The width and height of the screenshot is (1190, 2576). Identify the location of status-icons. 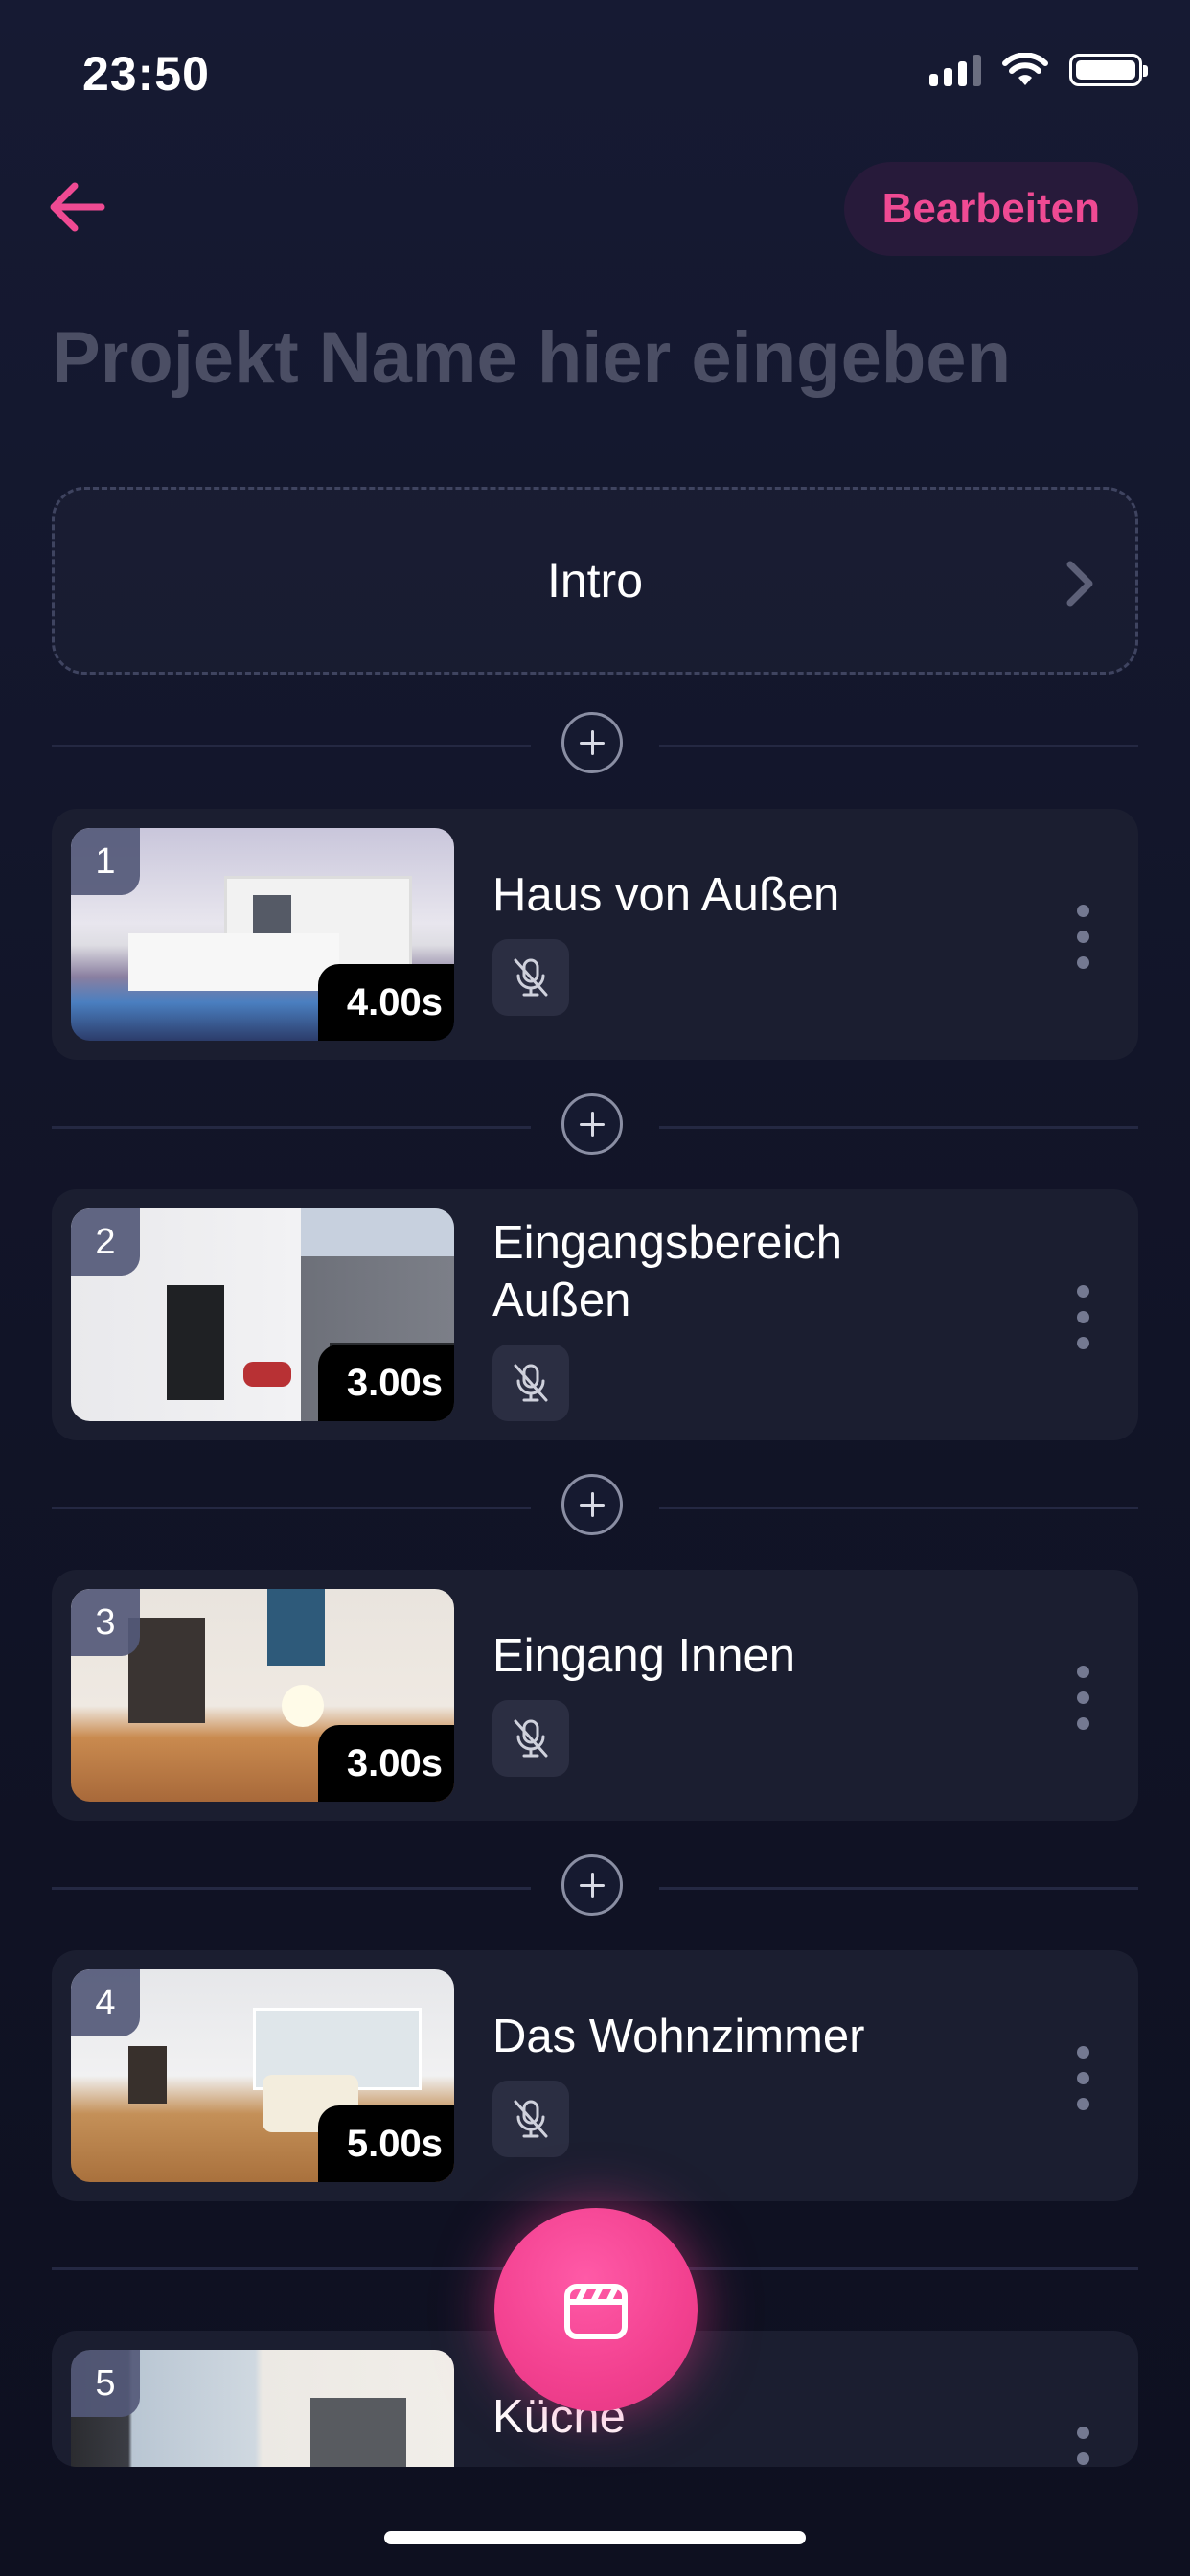
(1038, 70).